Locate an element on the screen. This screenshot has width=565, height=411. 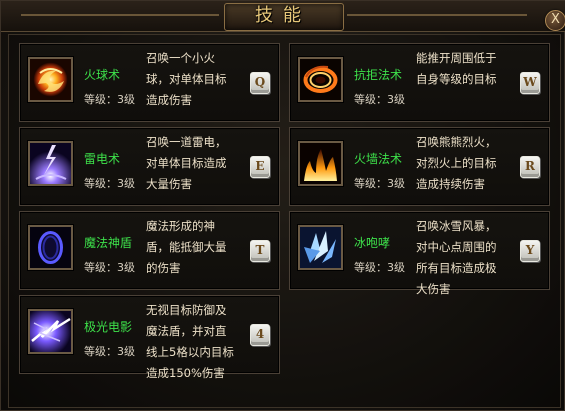
hotkey-w-button: W is located at coordinates (530, 83).